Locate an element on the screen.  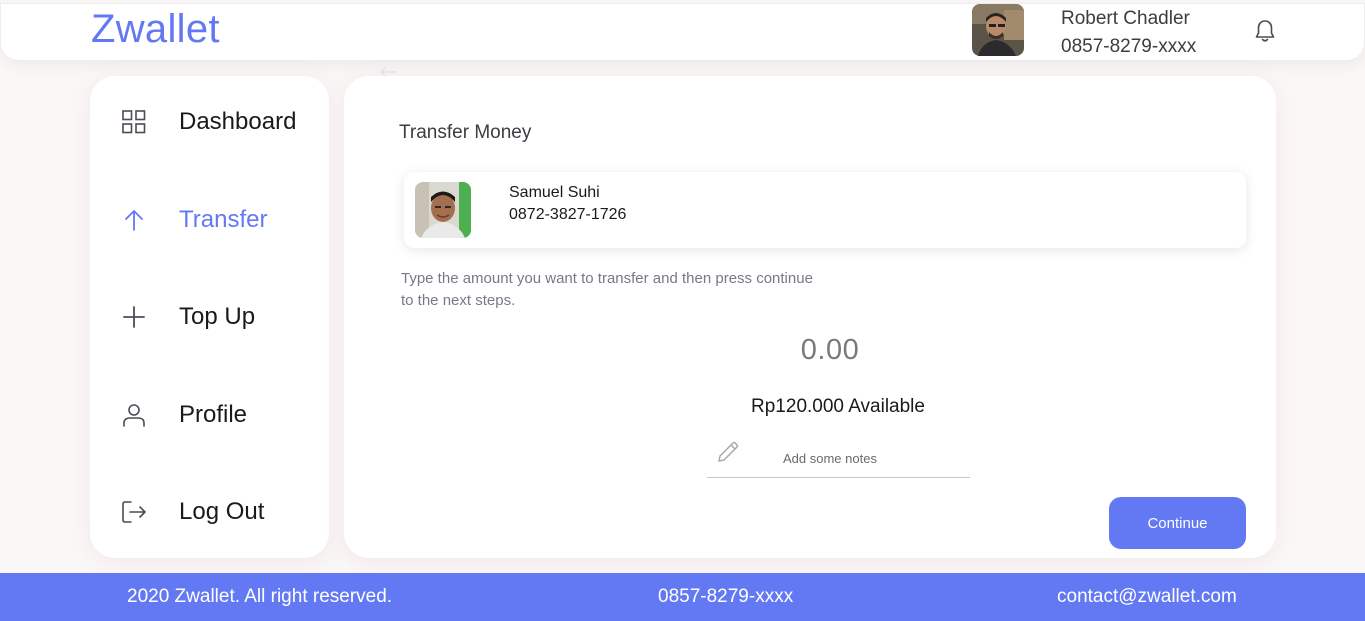
user-phone: 0857-8279-xxxx is located at coordinates (1129, 46).